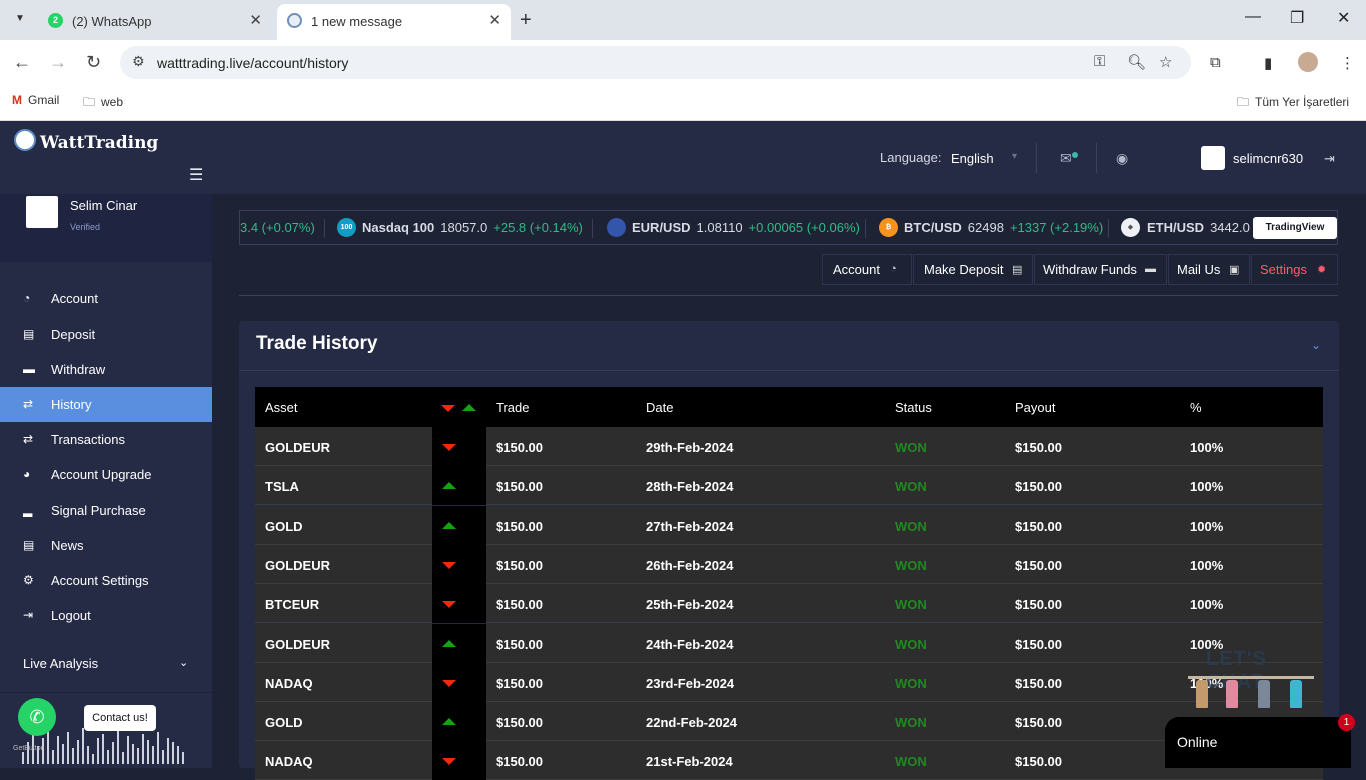 The width and height of the screenshot is (1366, 780). What do you see at coordinates (252, 63) in the screenshot?
I see `url-text: watttrading.live/account/history` at bounding box center [252, 63].